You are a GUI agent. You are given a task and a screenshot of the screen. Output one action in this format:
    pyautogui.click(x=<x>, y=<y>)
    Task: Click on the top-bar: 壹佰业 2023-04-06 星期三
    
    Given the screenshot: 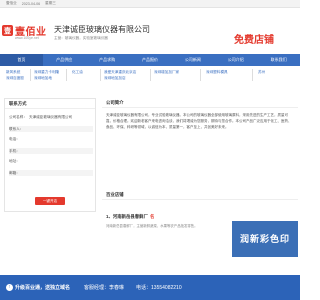 What is the action you would take?
    pyautogui.click(x=150, y=4)
    